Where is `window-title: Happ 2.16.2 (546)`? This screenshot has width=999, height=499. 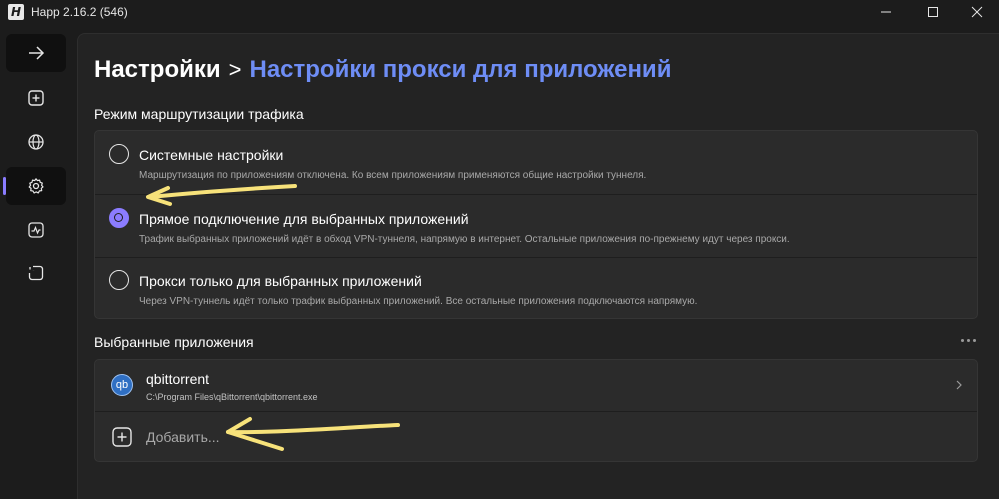
window-title: Happ 2.16.2 (546) is located at coordinates (79, 12).